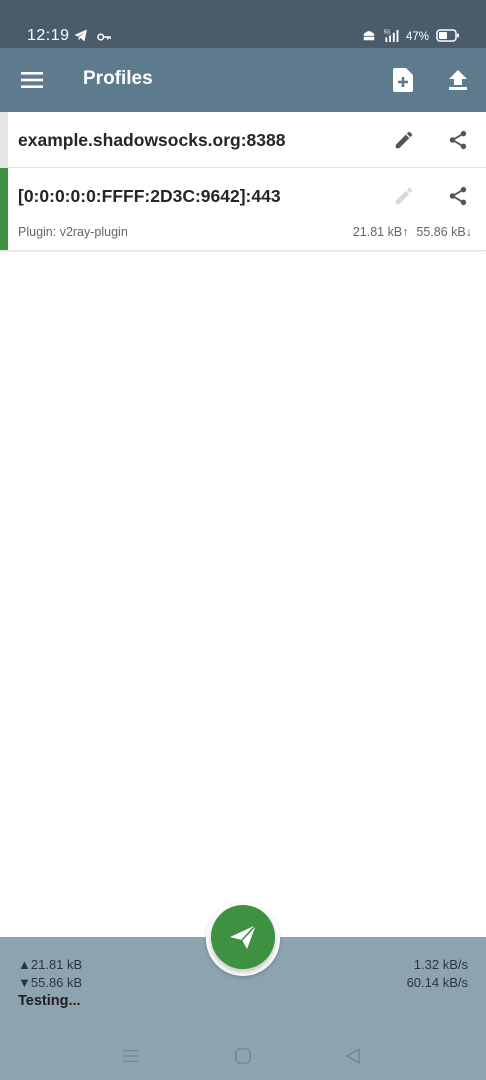 The image size is (486, 1080). What do you see at coordinates (93, 38) in the screenshot?
I see `status-left-icons` at bounding box center [93, 38].